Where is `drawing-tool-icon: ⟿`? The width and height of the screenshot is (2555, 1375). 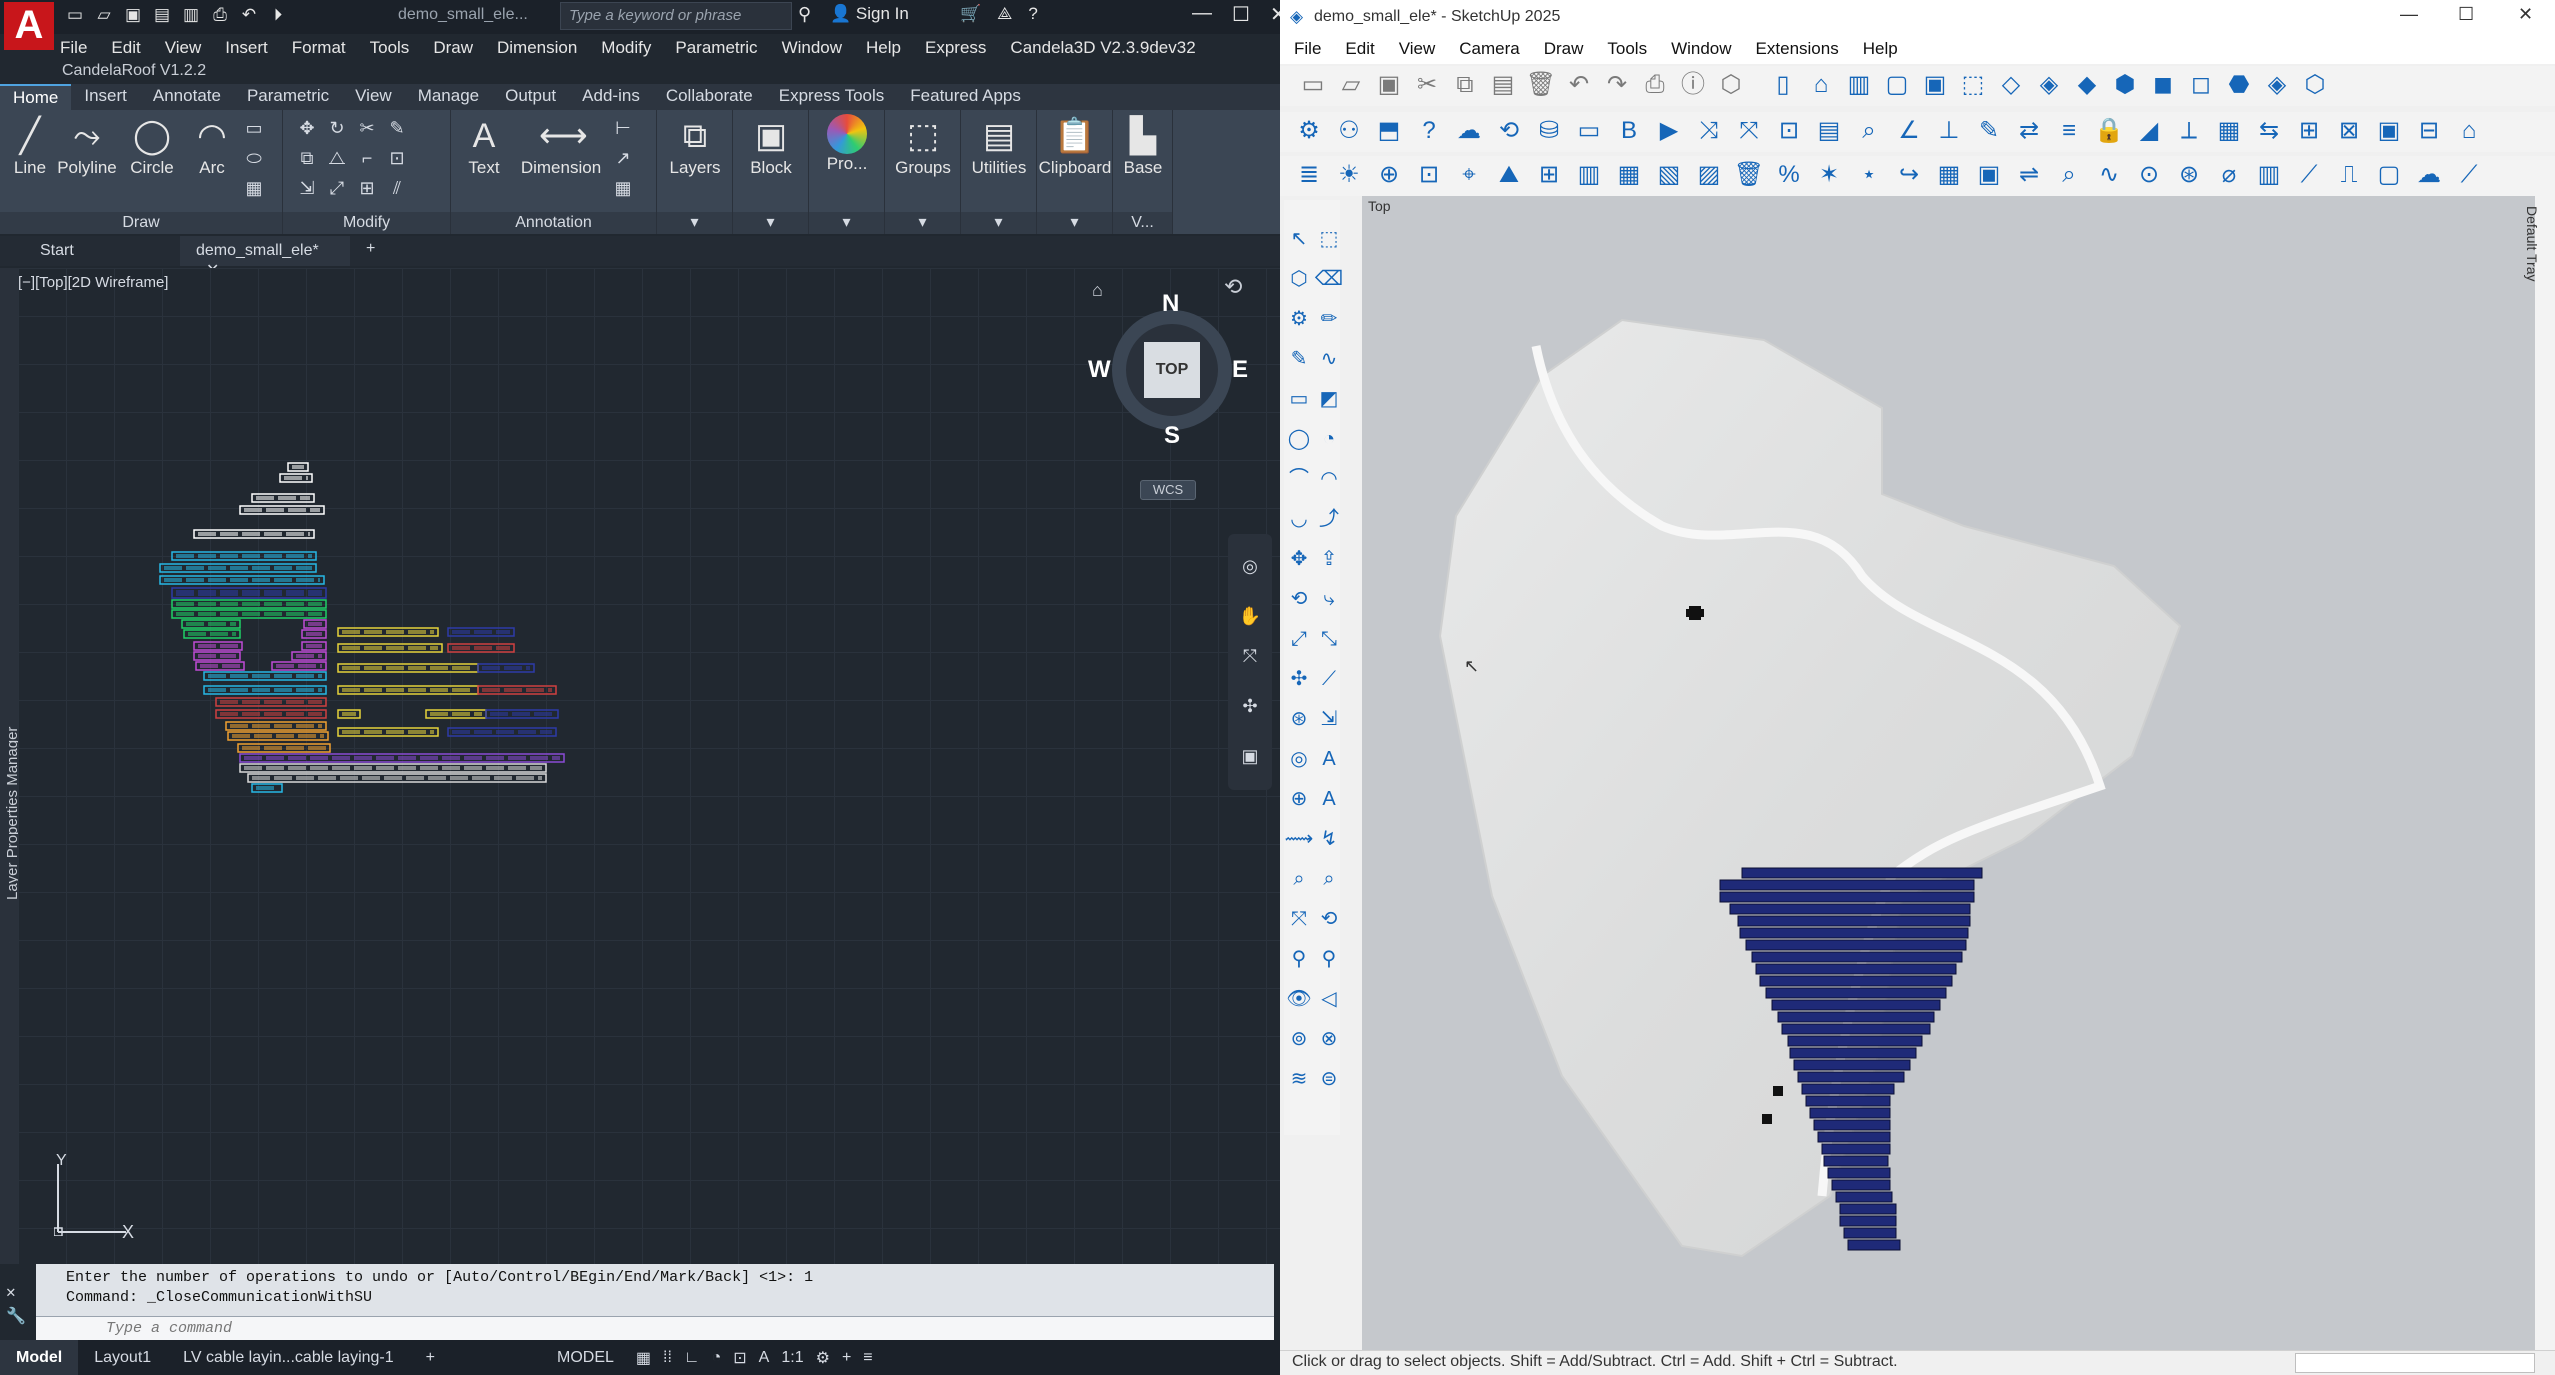
drawing-tool-icon: ⟿ is located at coordinates (1299, 839).